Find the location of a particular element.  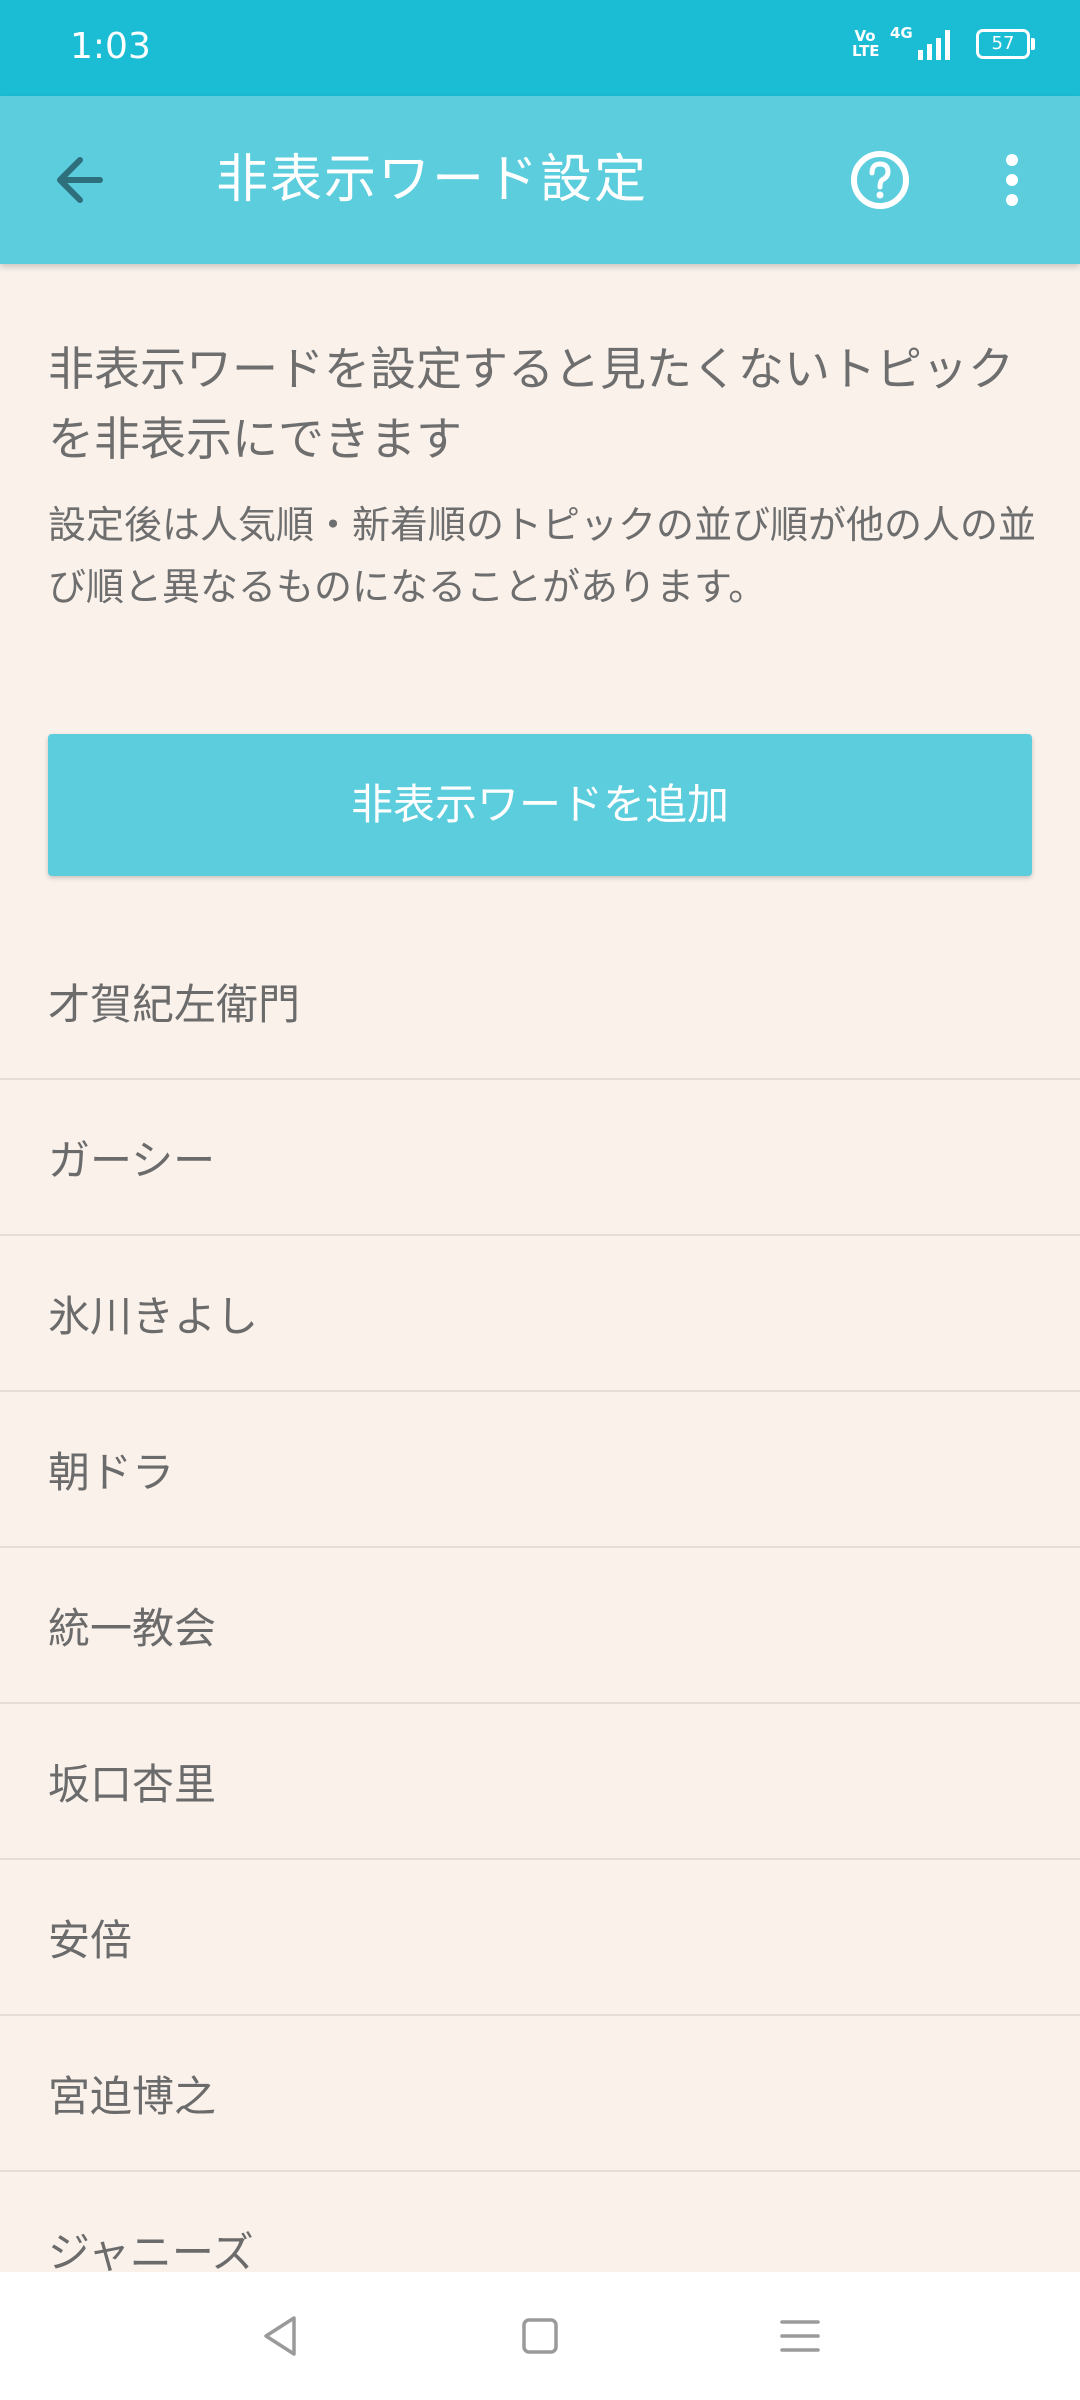

back-arrow-icon is located at coordinates (80, 180).